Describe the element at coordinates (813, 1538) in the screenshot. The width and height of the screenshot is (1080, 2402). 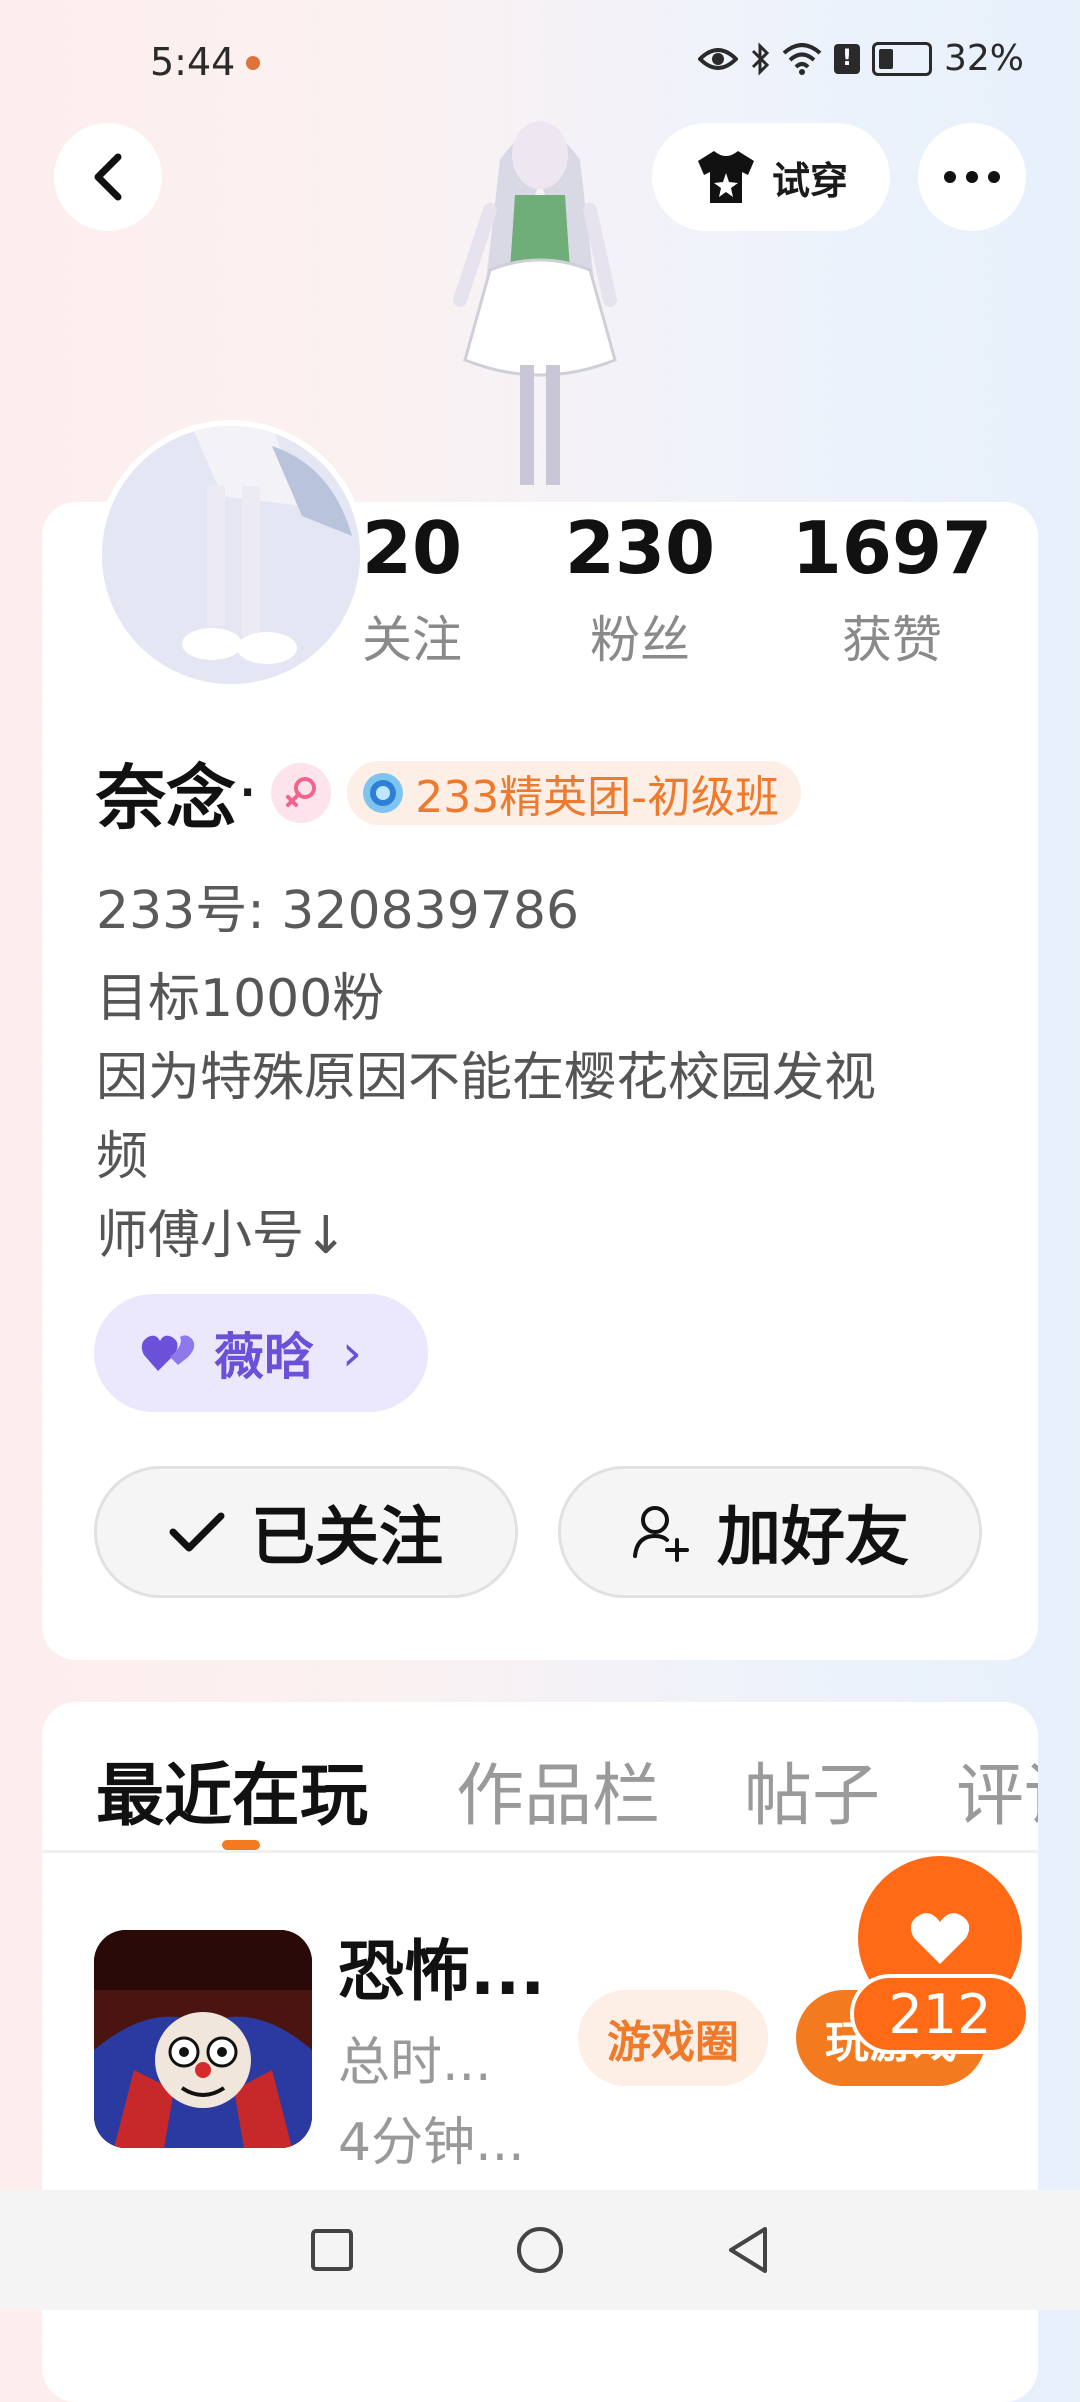
I see `add-friend-label: 加好友` at that location.